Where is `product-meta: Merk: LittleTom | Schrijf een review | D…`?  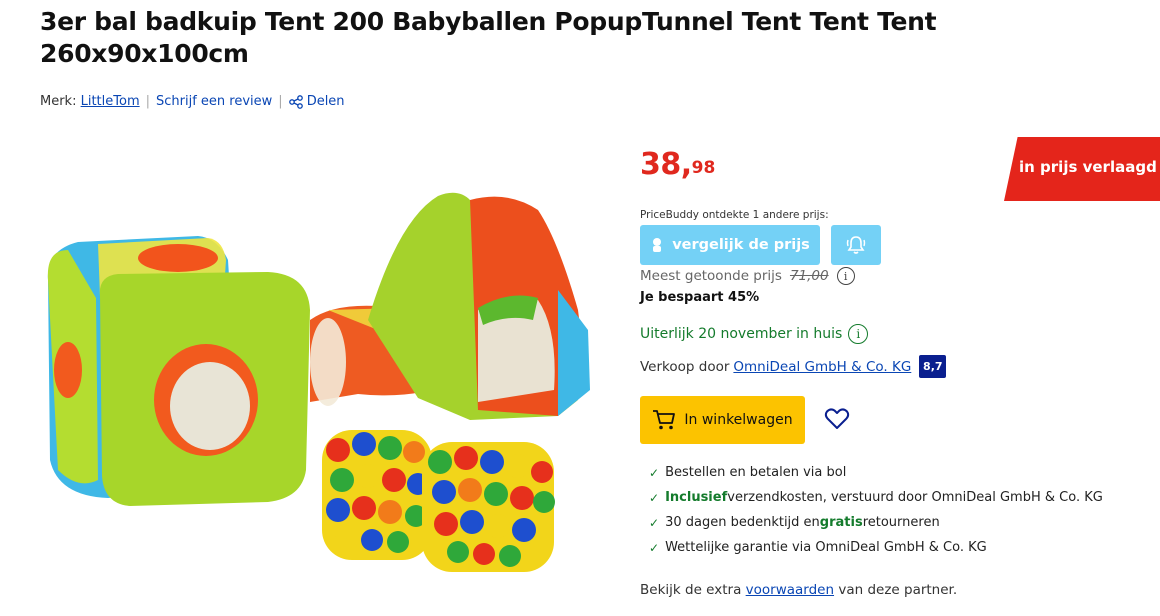
product-meta: Merk: LittleTom | Schrijf een review | D… is located at coordinates (192, 101).